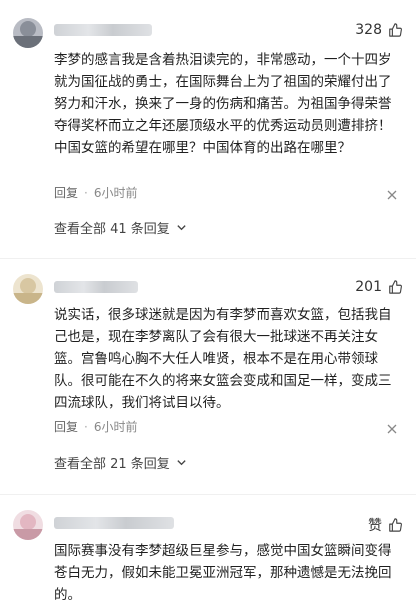 This screenshot has height=613, width=416. I want to click on like-count: 328, so click(368, 30).